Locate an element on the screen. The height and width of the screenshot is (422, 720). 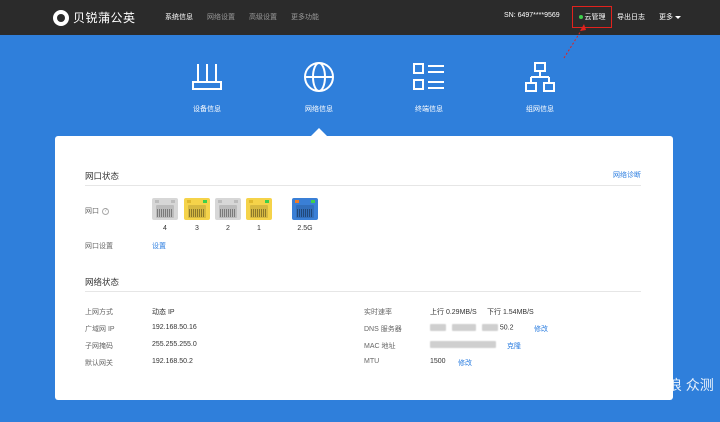
globe-icon is located at coordinates (319, 77).